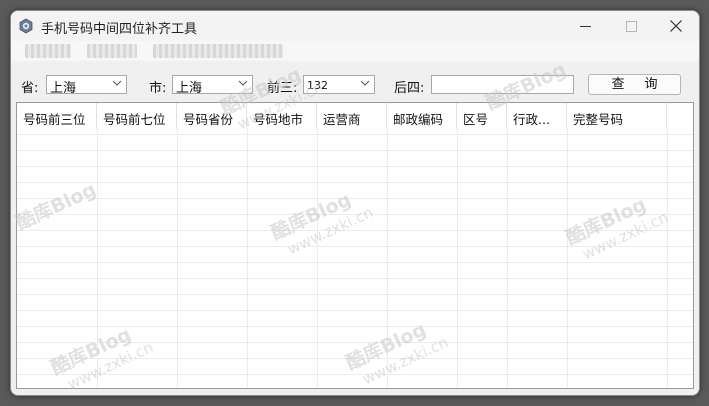  What do you see at coordinates (57, 116) in the screenshot?
I see `column-header: 号码前三位` at bounding box center [57, 116].